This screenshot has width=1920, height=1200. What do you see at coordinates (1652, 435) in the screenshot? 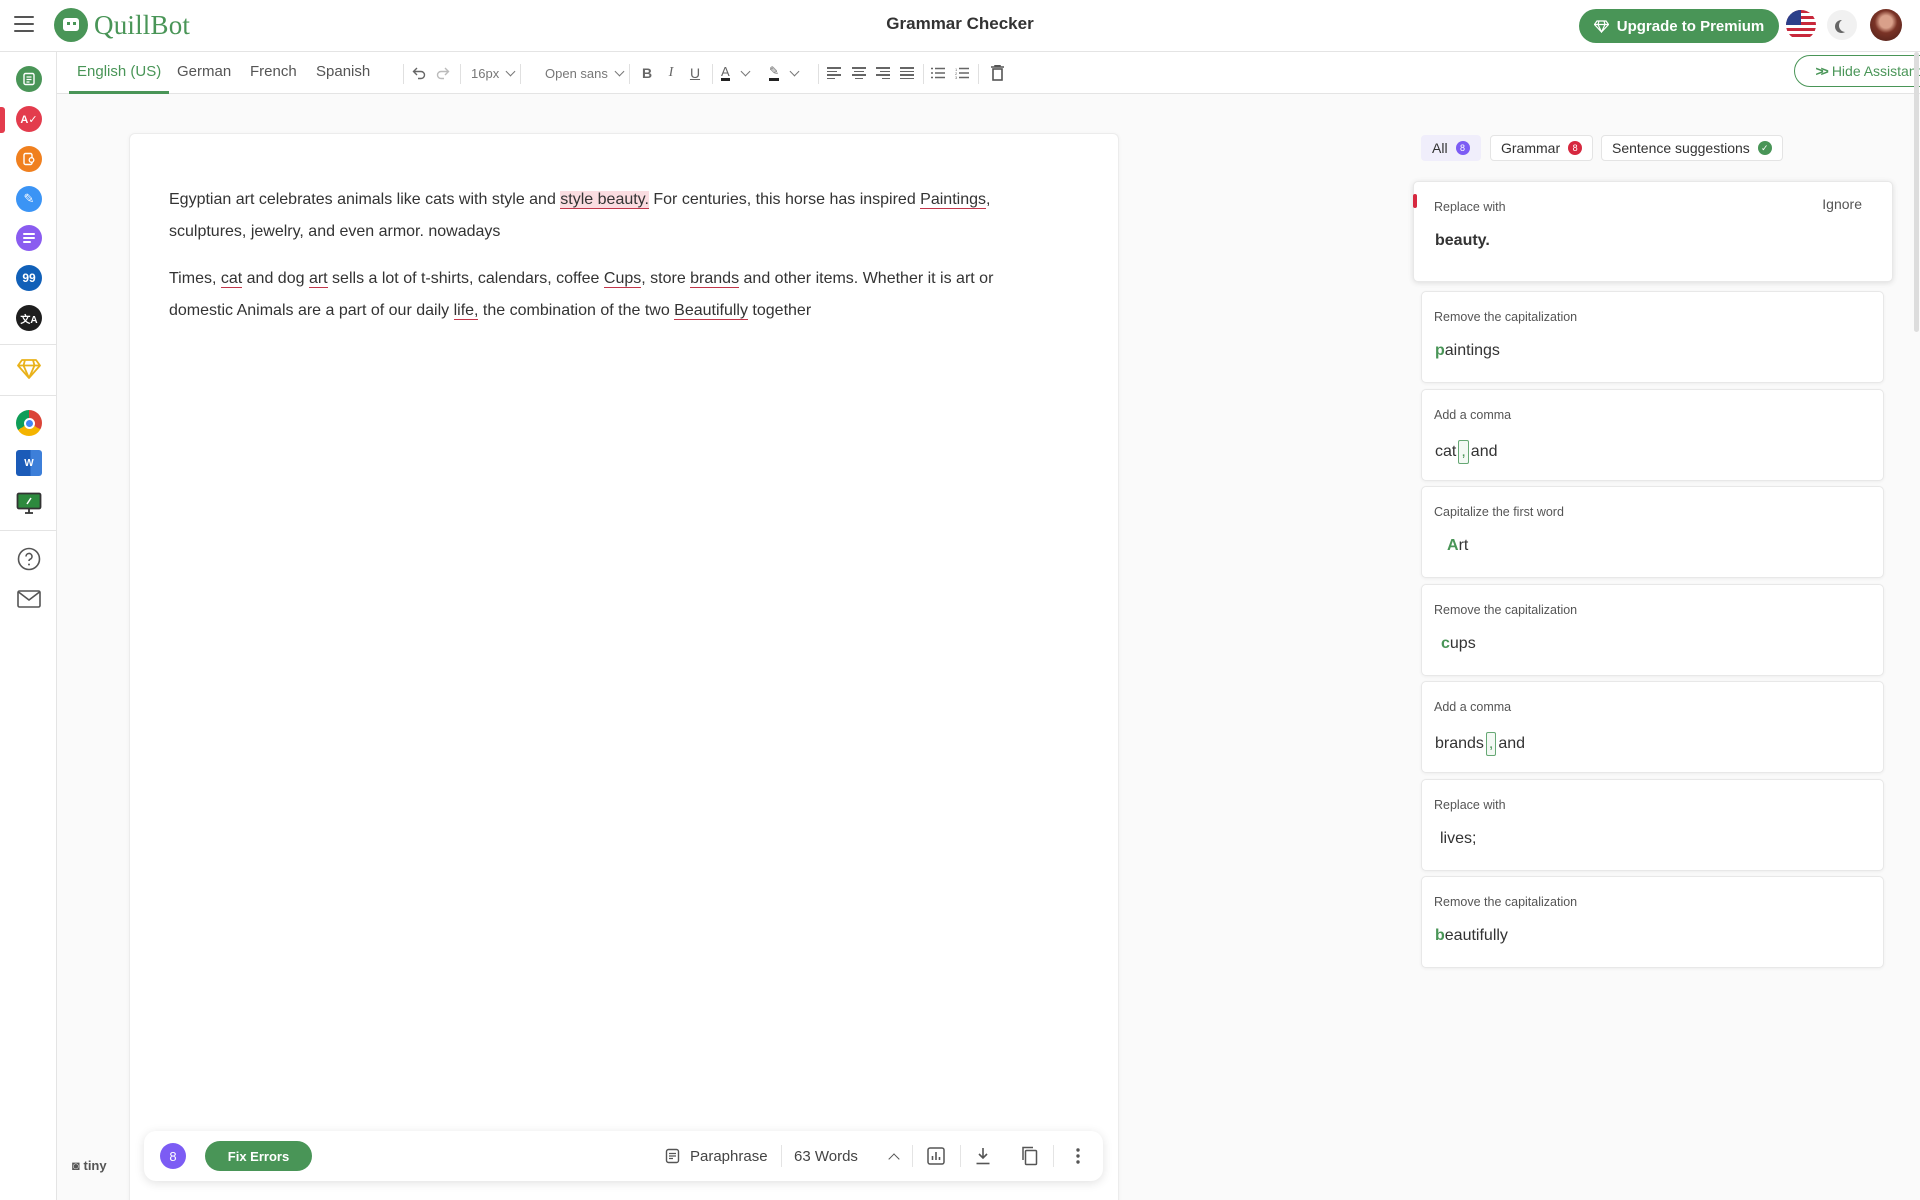
I see `suggestion-card: Add a comma cat, and` at bounding box center [1652, 435].